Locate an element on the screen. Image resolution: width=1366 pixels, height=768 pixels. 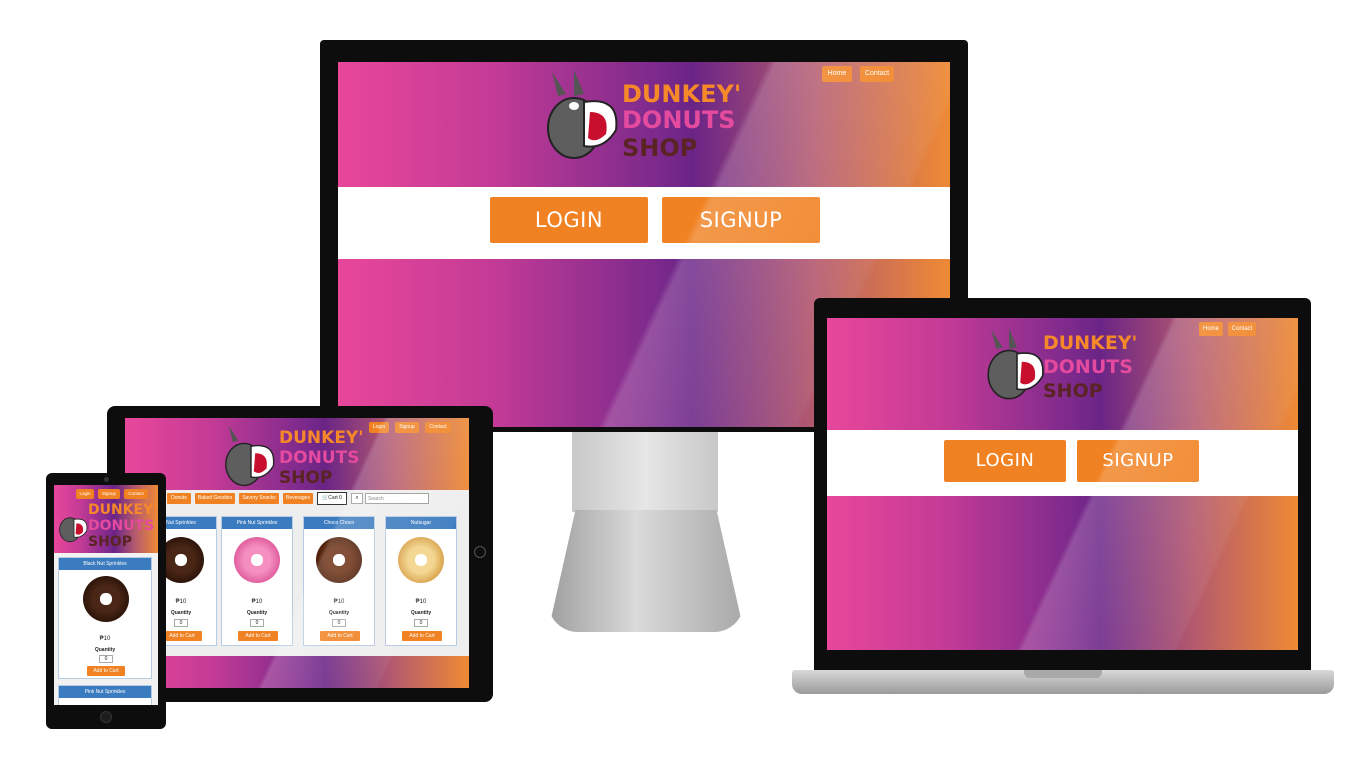
monitor-base is located at coordinates (646, 571).